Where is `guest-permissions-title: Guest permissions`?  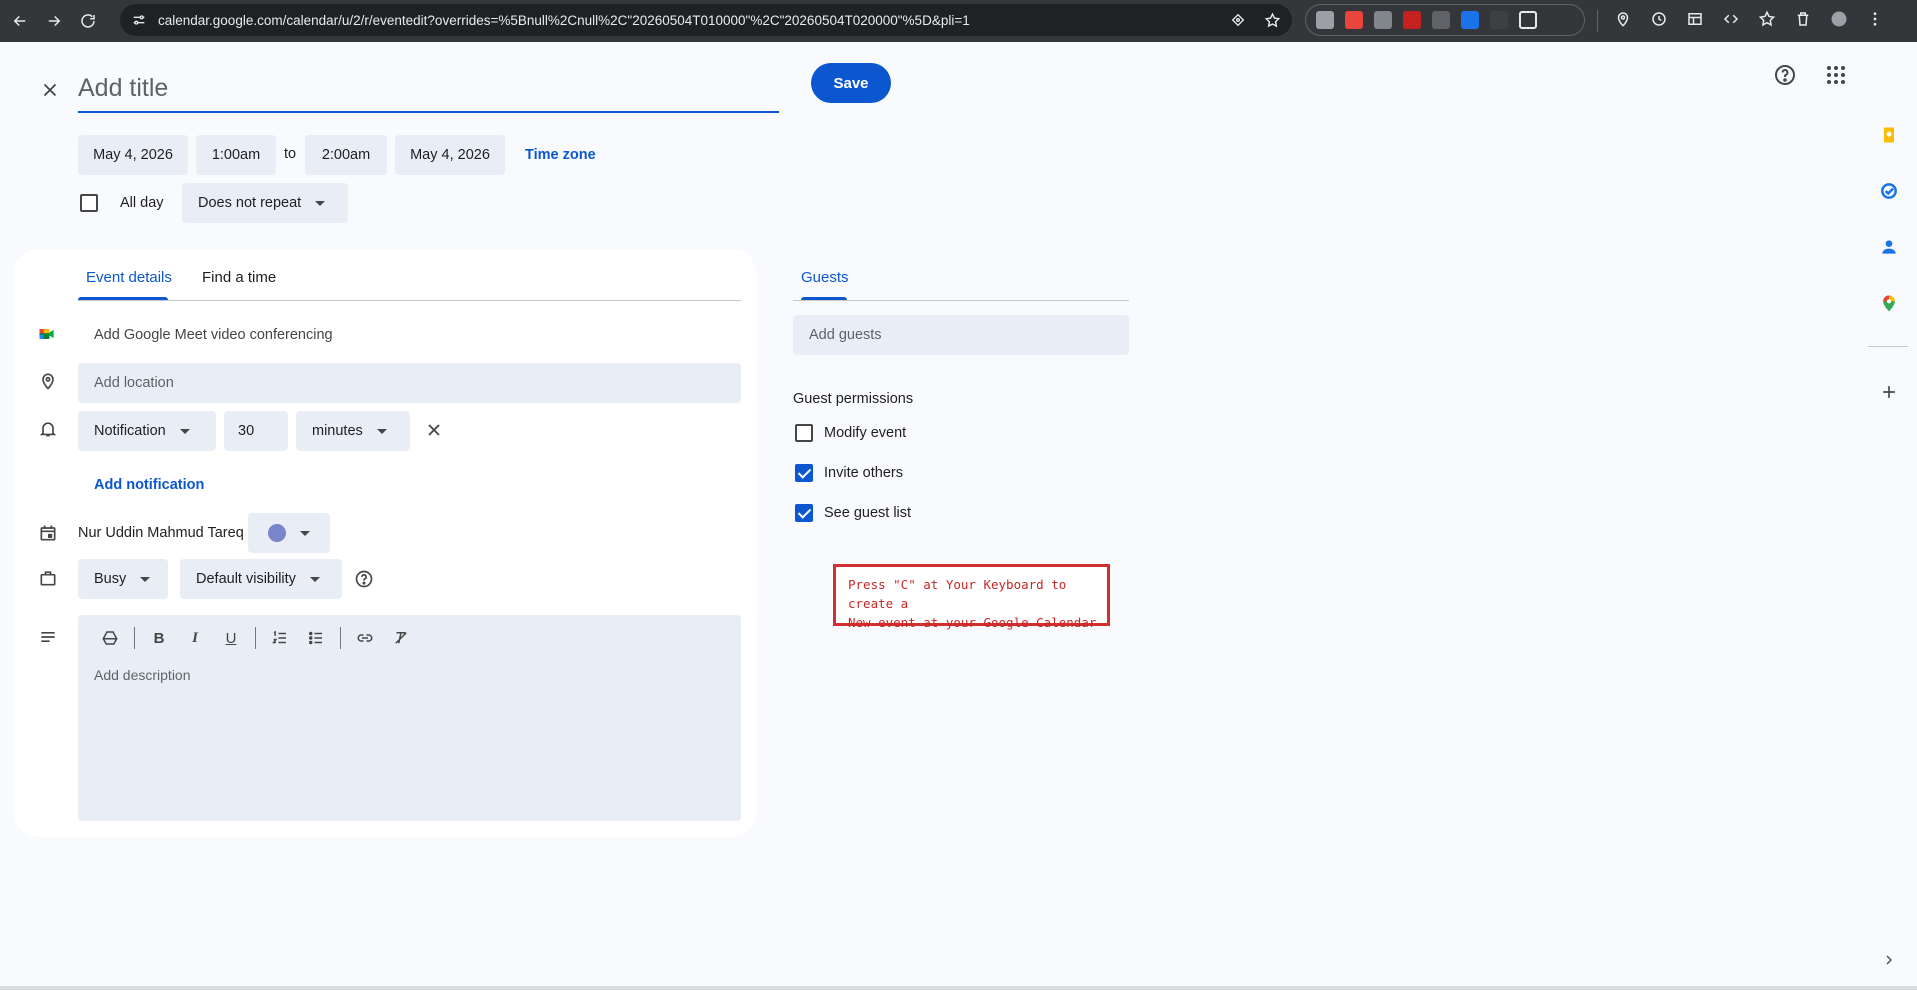
guest-permissions-title: Guest permissions is located at coordinates (853, 399).